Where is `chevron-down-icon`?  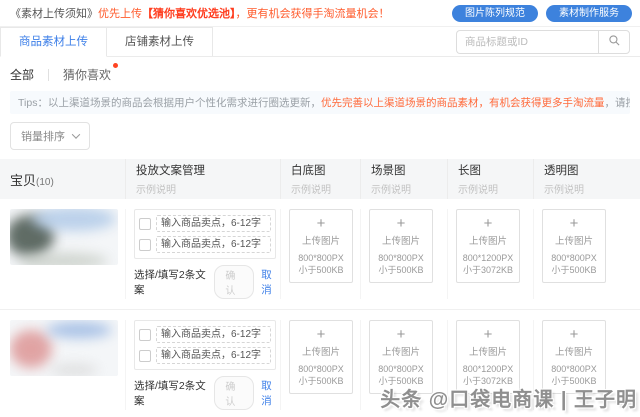
chevron-down-icon is located at coordinates (76, 134).